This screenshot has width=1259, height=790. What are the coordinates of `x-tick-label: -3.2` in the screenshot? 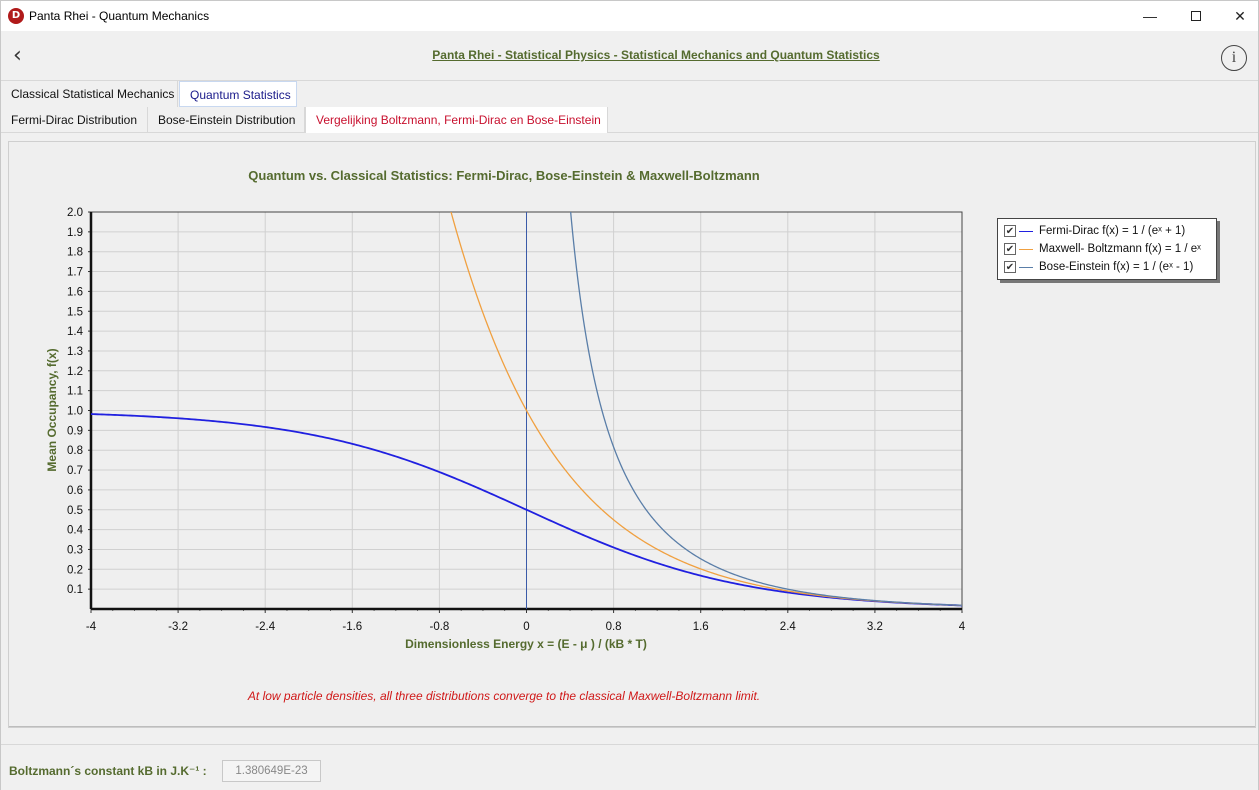 It's located at (178, 627).